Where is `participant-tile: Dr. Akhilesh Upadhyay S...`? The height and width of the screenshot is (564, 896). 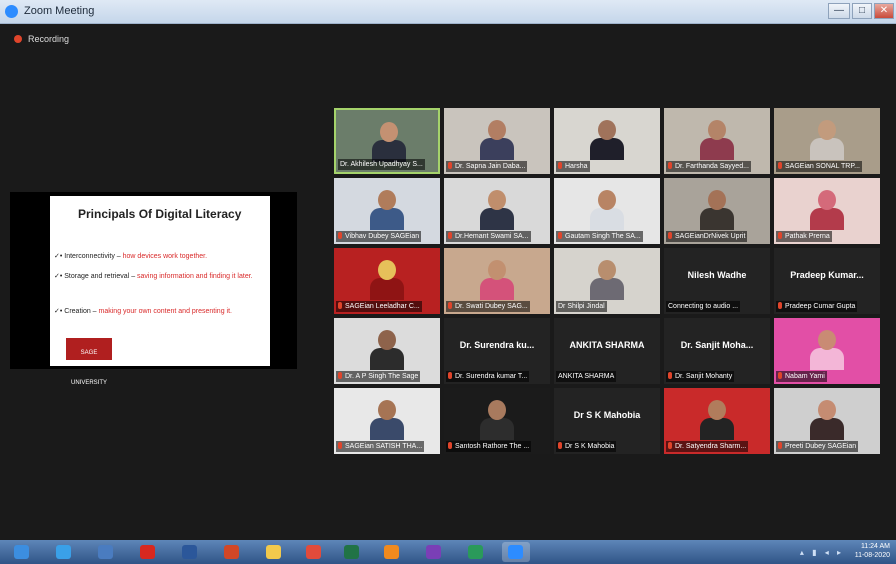
participant-tile: Dr. Akhilesh Upadhyay S... is located at coordinates (387, 141).